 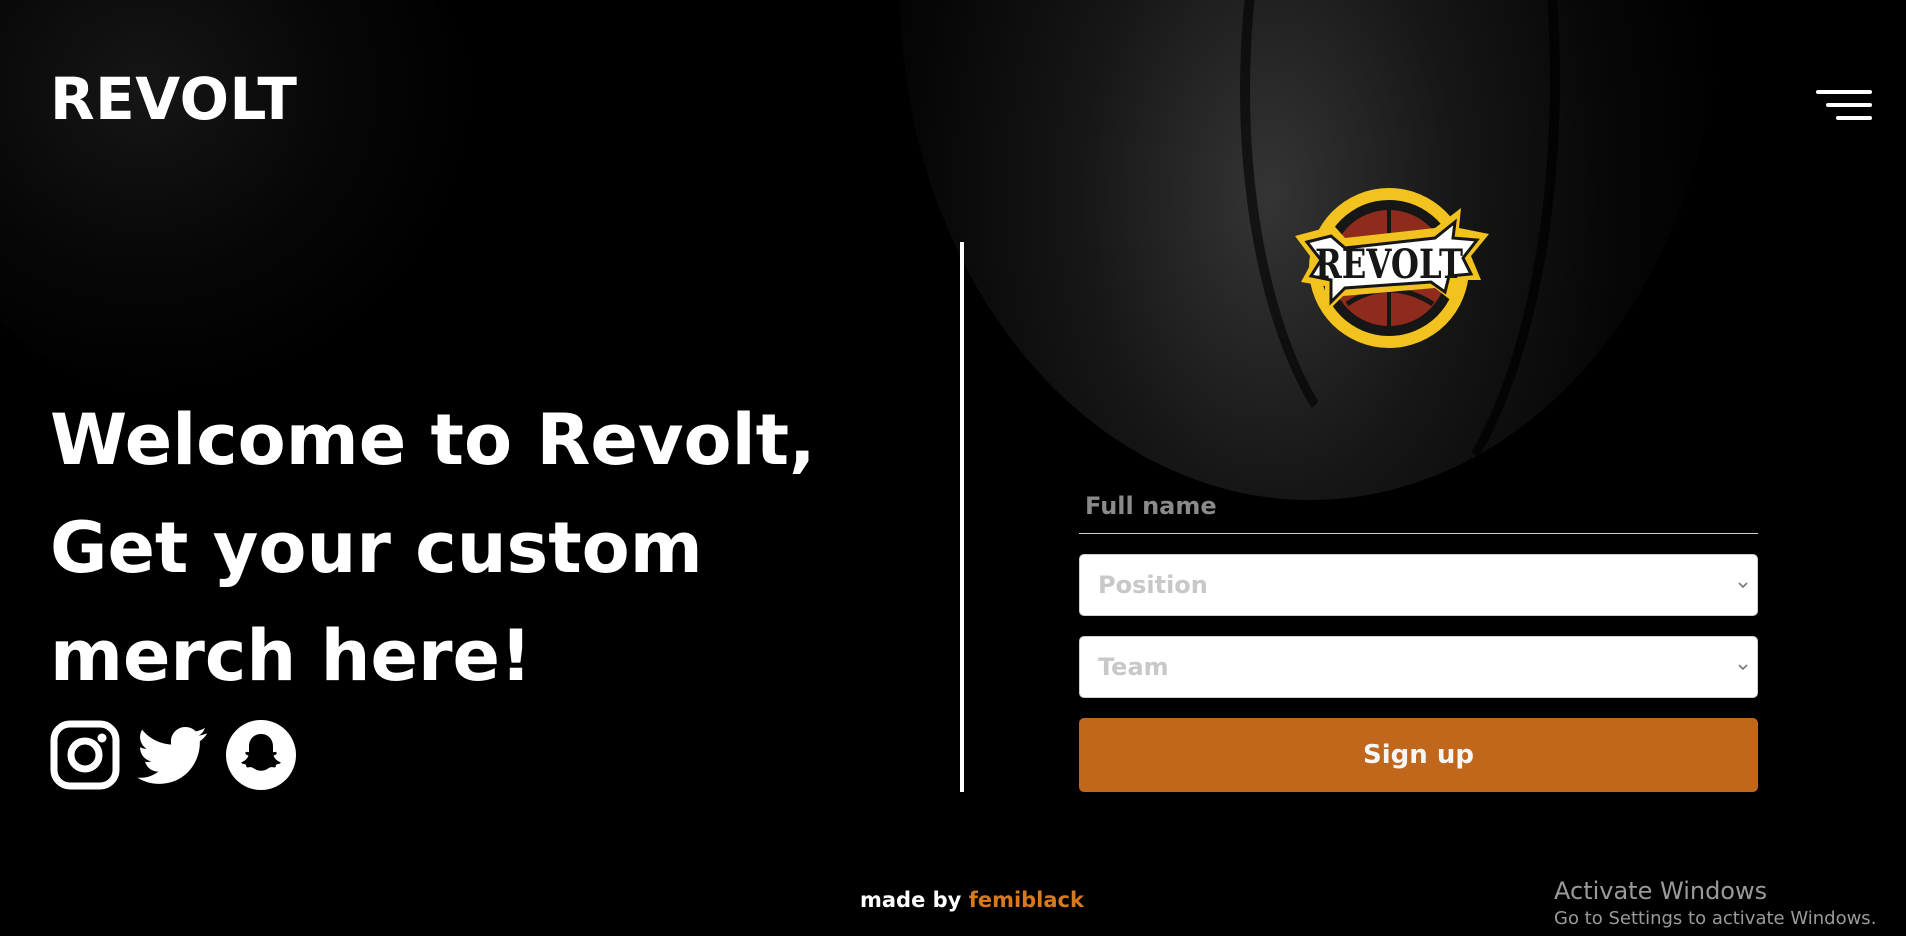 I want to click on sign-up-button: Sign up, so click(x=1418, y=755).